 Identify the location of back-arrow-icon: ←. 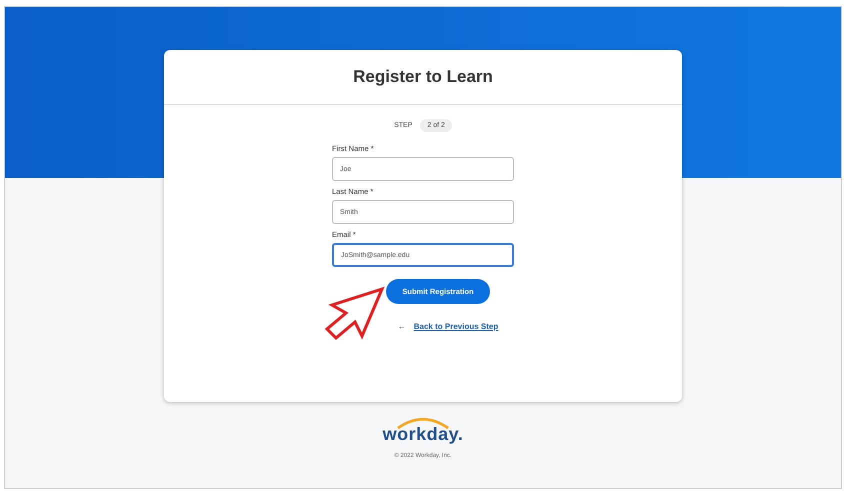
(402, 326).